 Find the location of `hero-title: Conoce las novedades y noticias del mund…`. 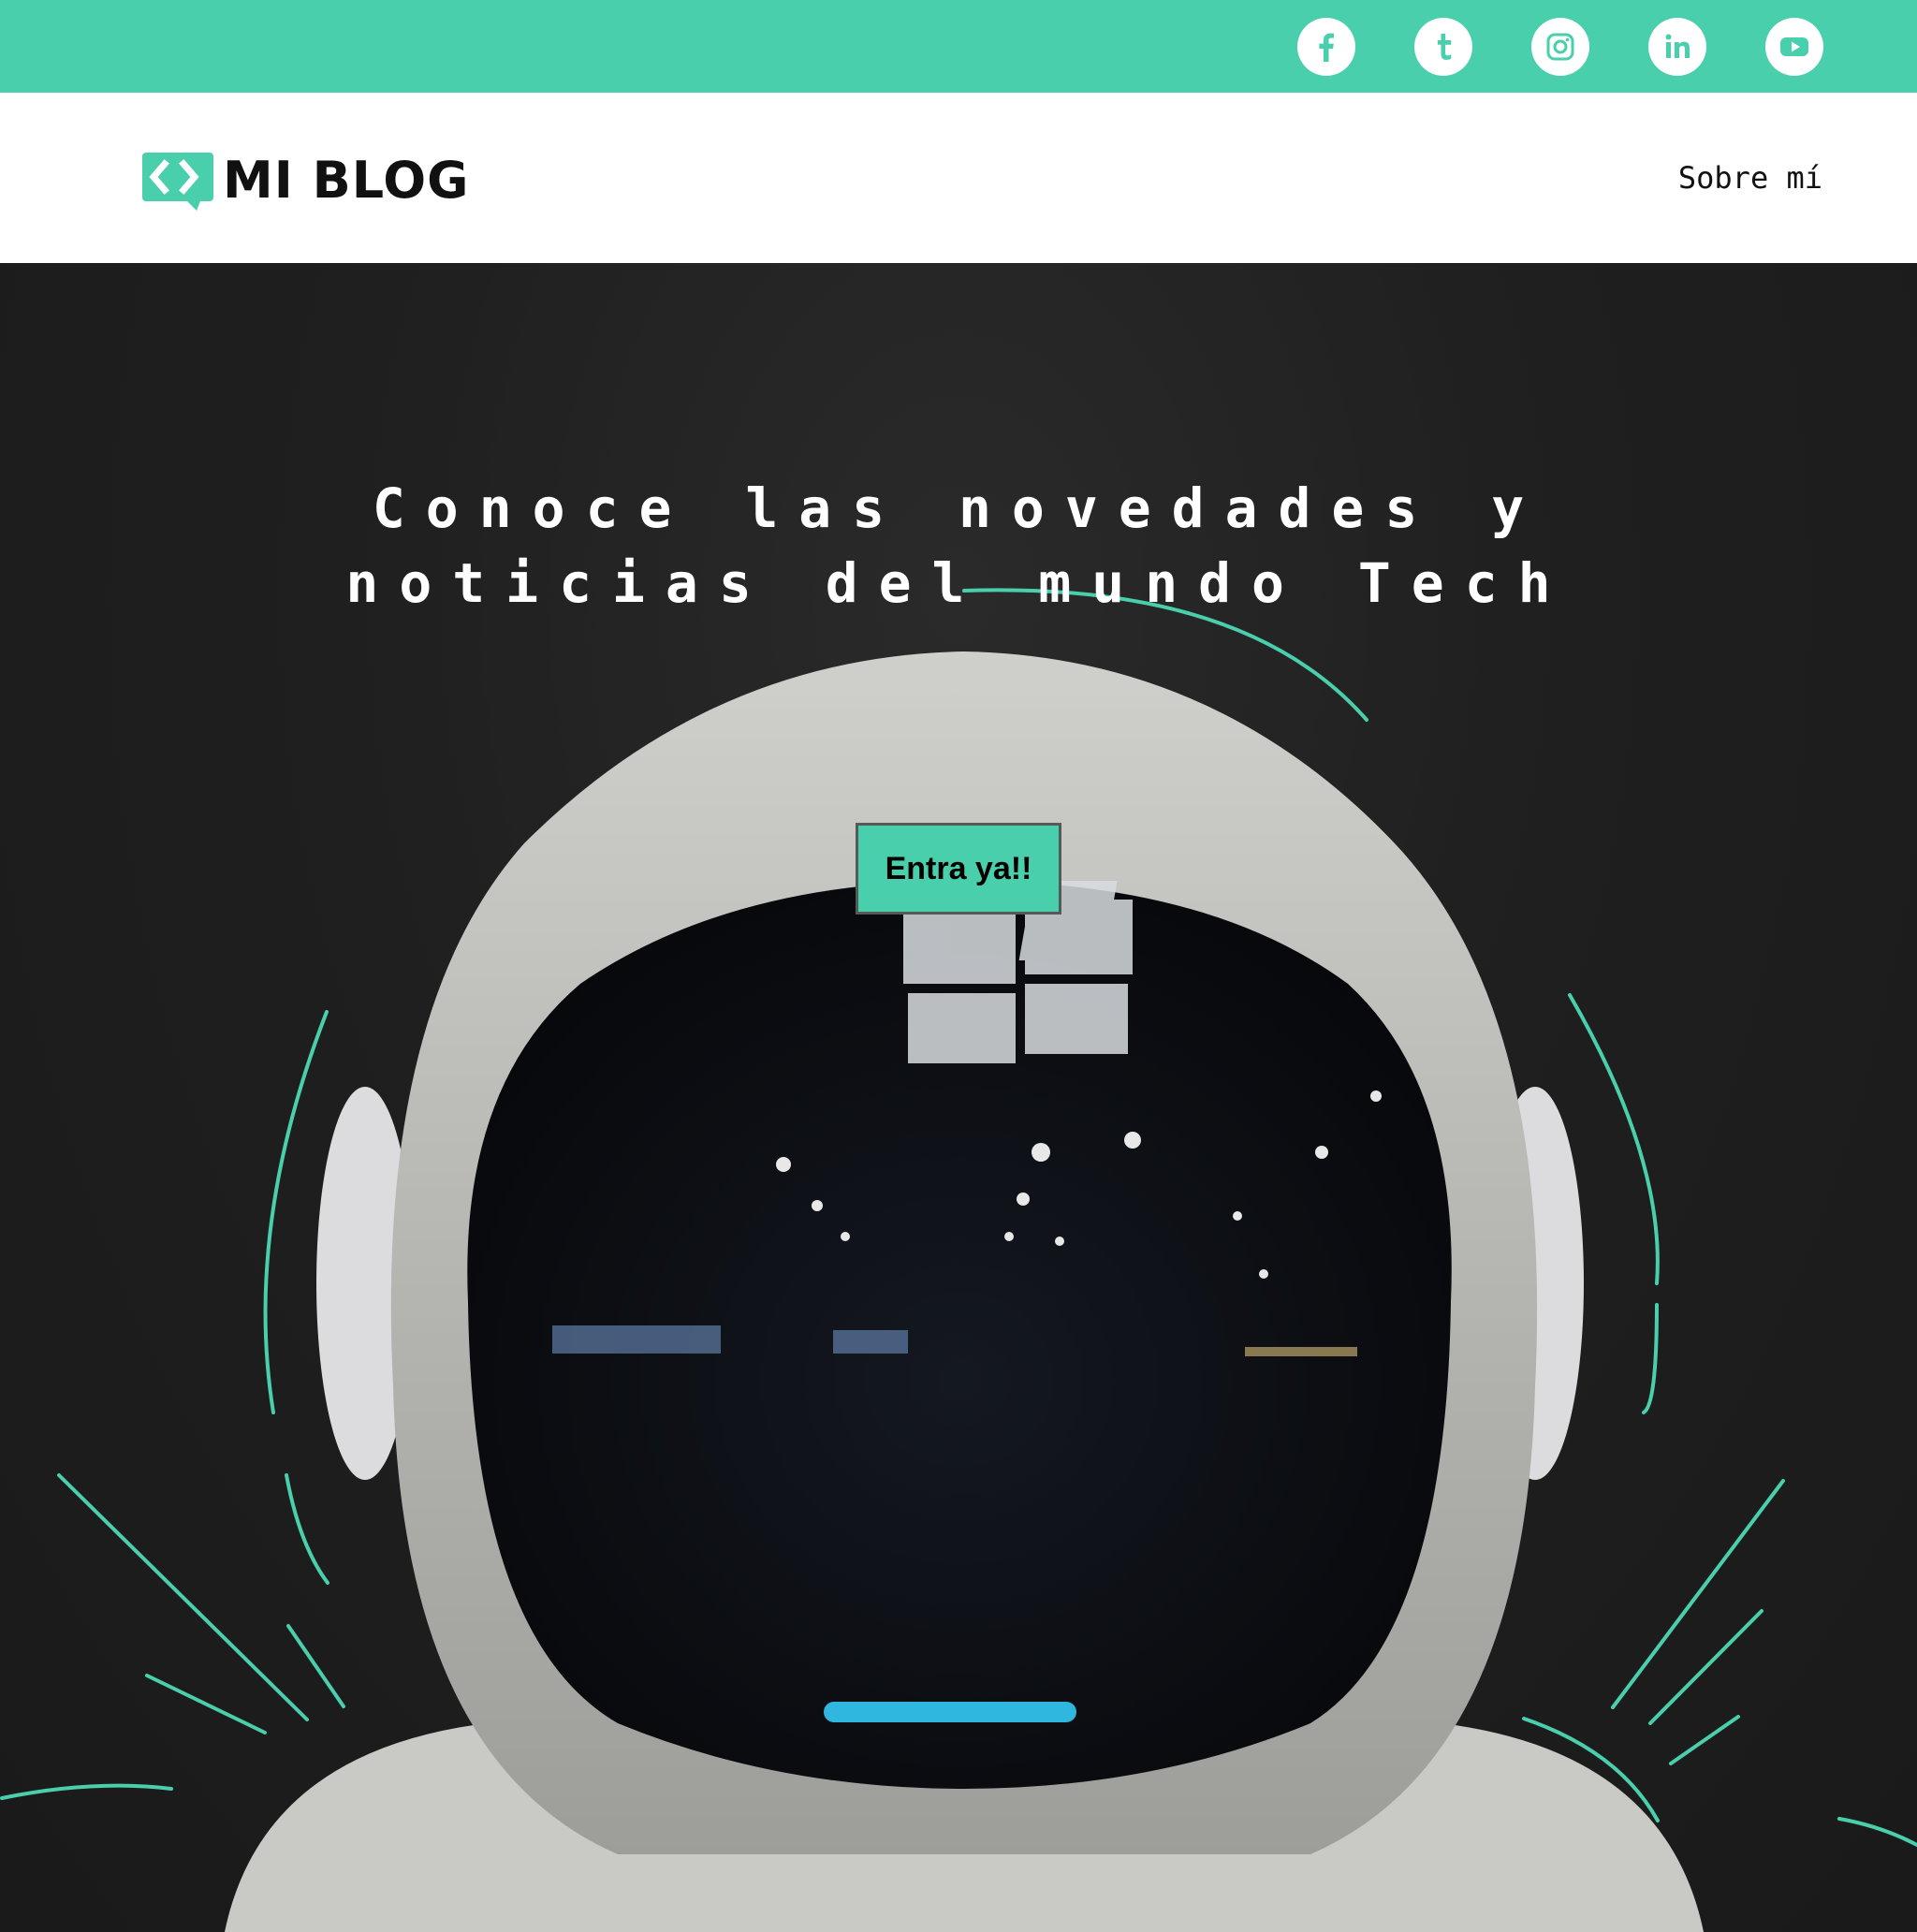

hero-title: Conoce las novedades y noticias del mund… is located at coordinates (958, 545).